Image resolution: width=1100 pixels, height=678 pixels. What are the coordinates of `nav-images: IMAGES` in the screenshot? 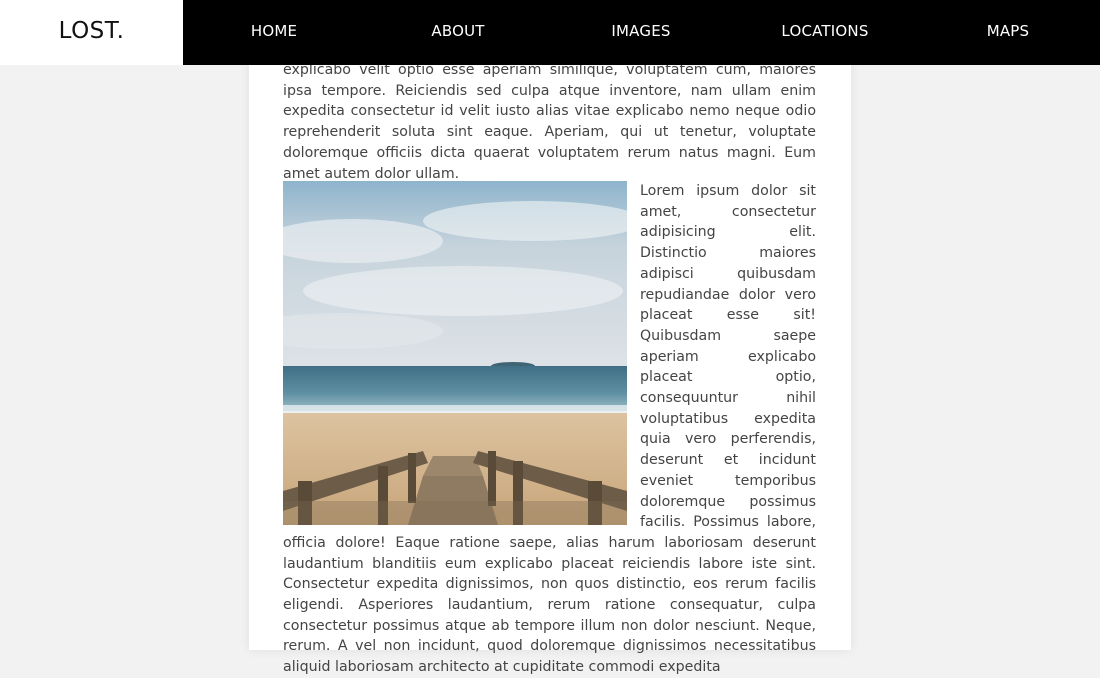 It's located at (641, 32).